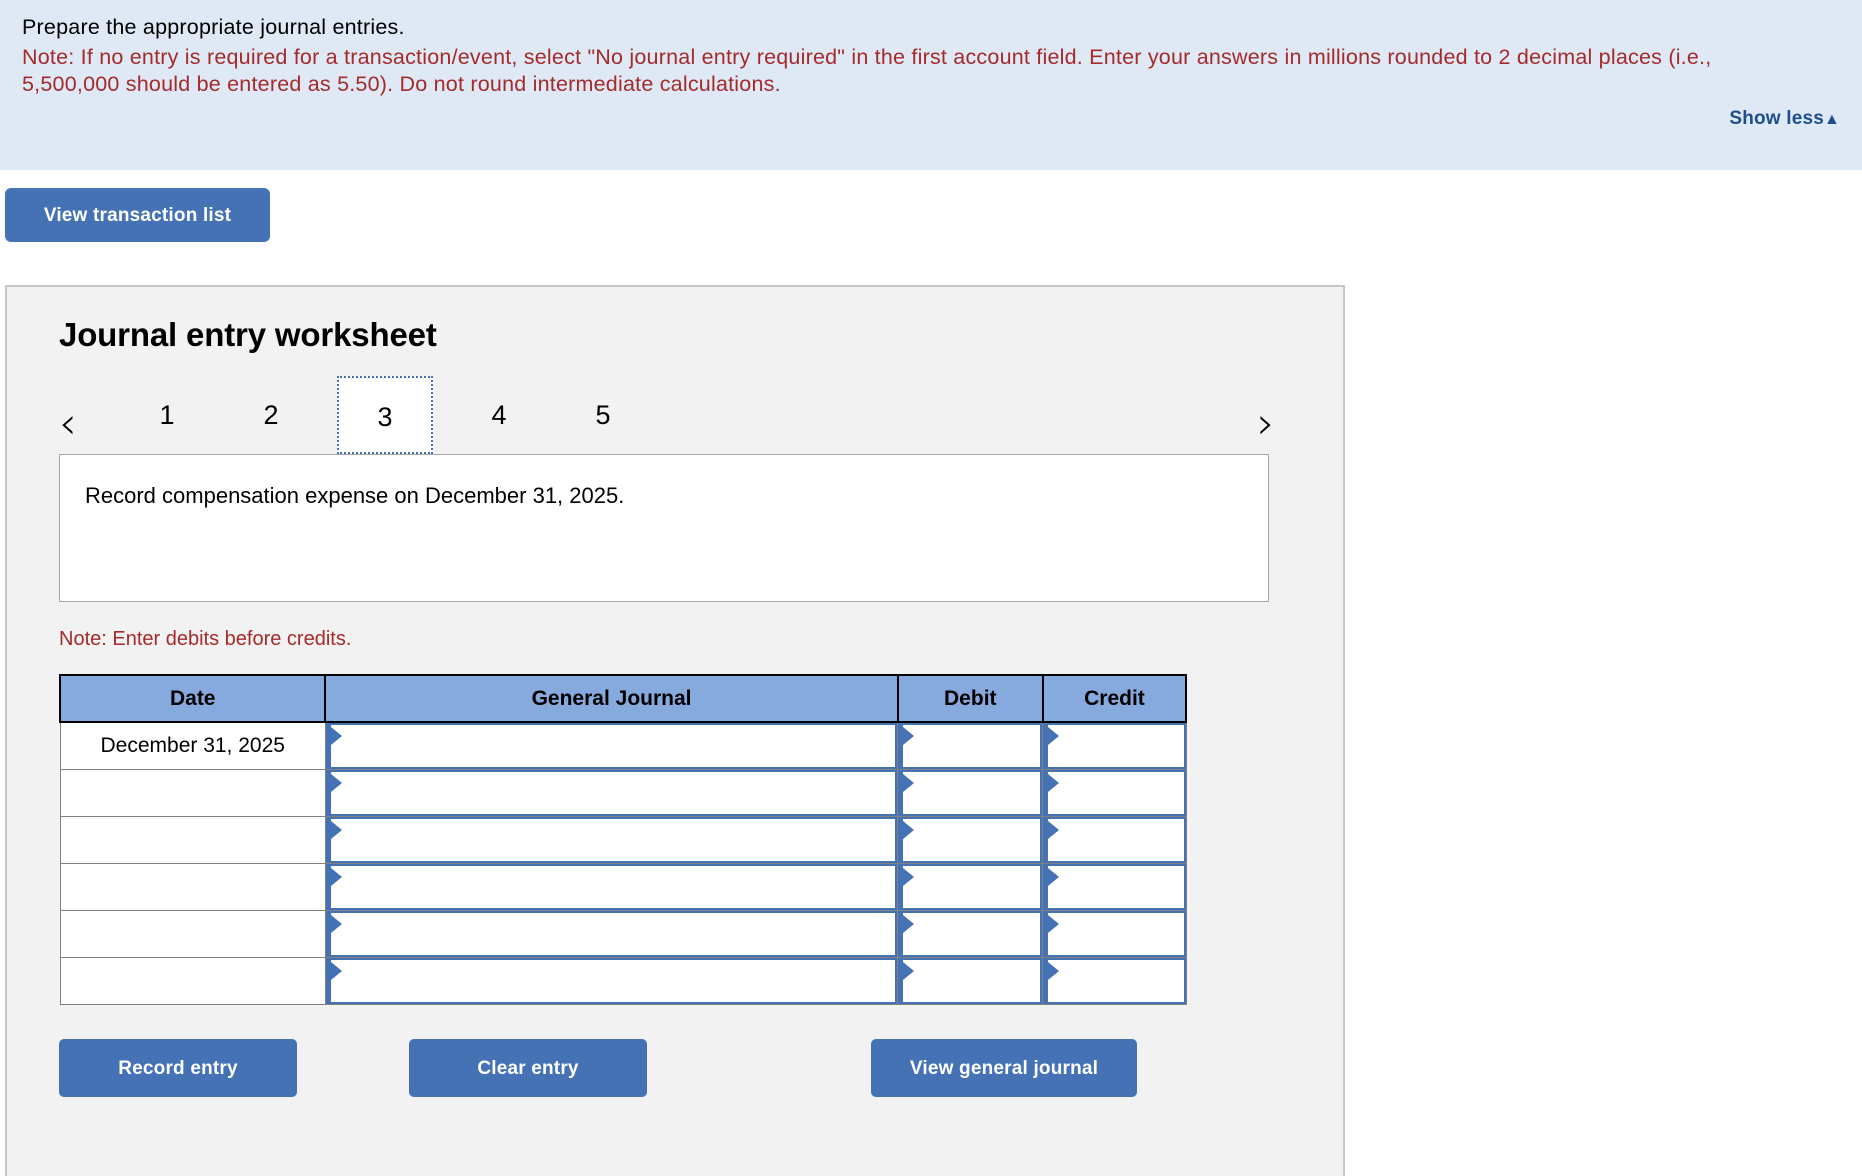 The height and width of the screenshot is (1176, 1862). What do you see at coordinates (167, 415) in the screenshot?
I see `pager-page-1: 1` at bounding box center [167, 415].